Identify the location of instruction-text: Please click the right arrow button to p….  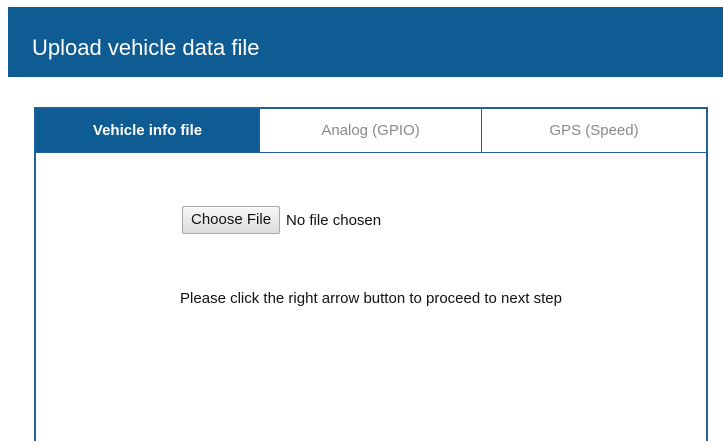
(371, 298).